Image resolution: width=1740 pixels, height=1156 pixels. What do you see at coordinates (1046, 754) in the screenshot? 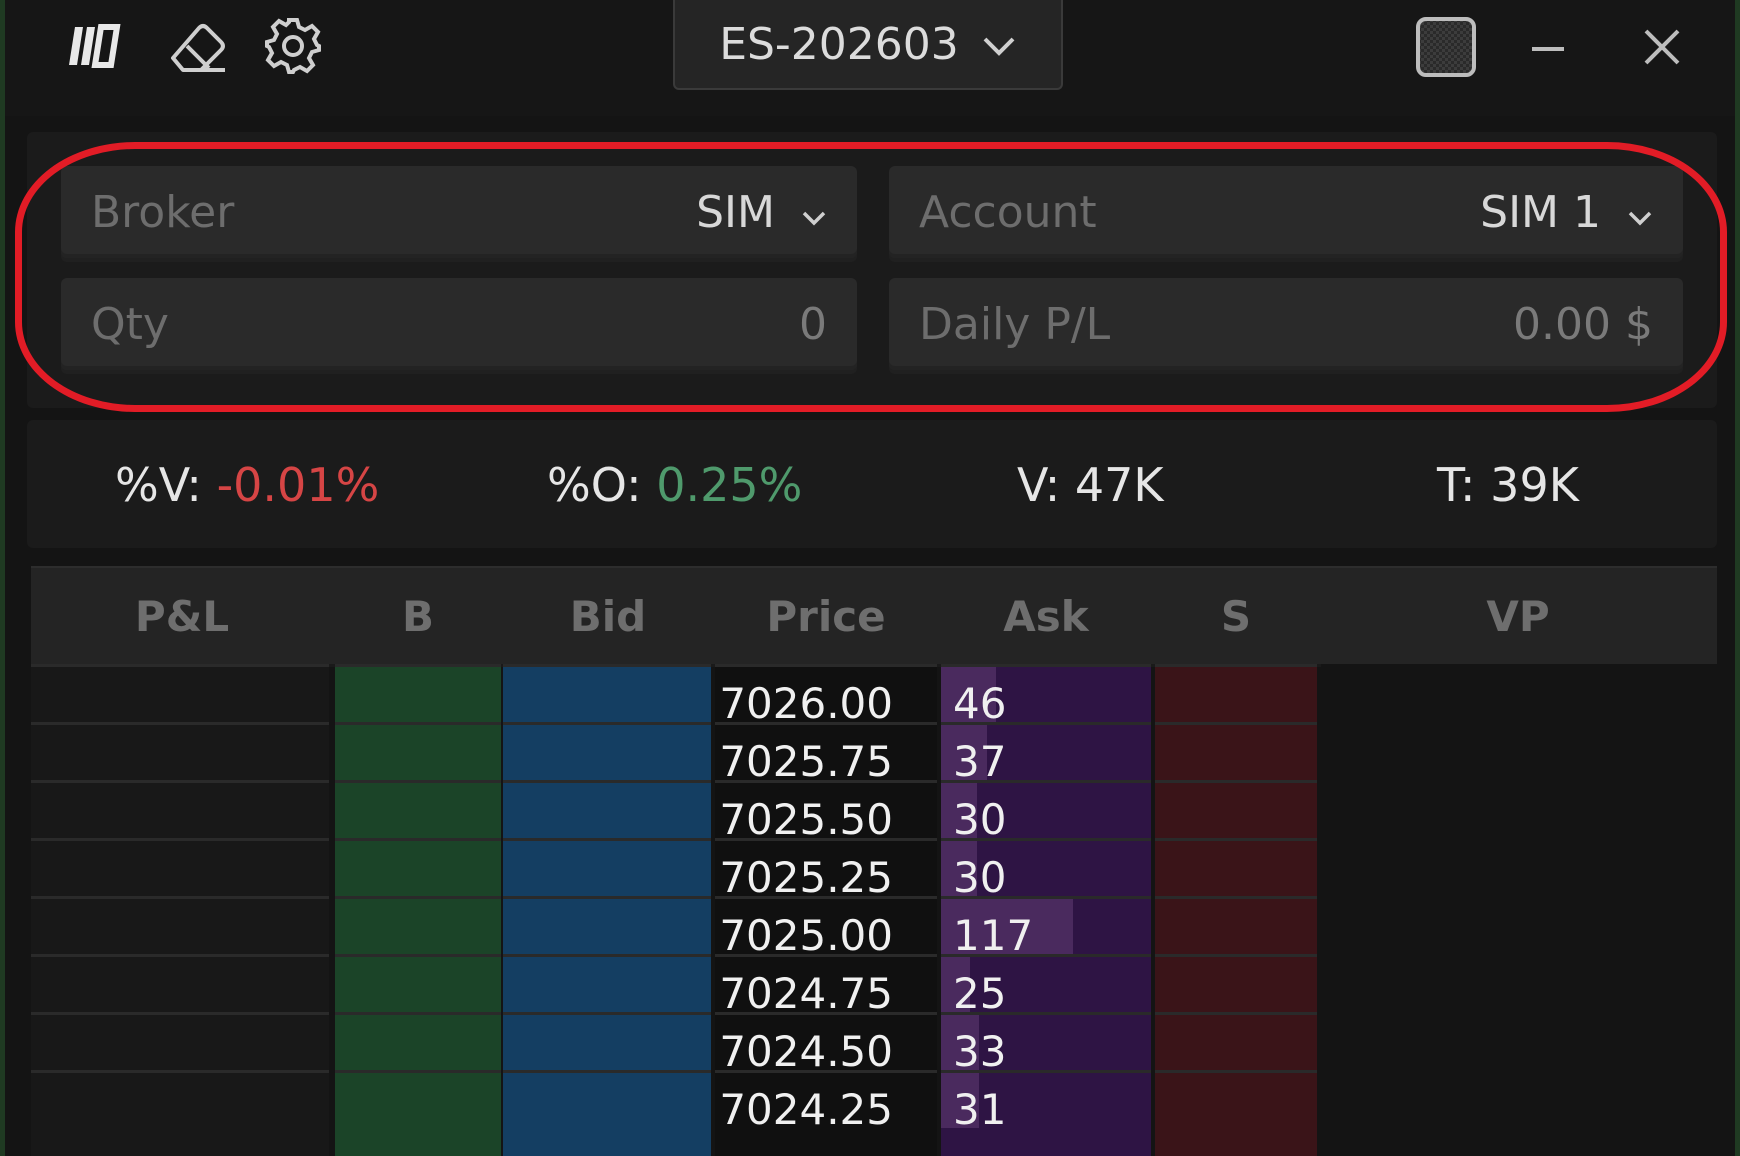
I see `ask-cell: 37` at bounding box center [1046, 754].